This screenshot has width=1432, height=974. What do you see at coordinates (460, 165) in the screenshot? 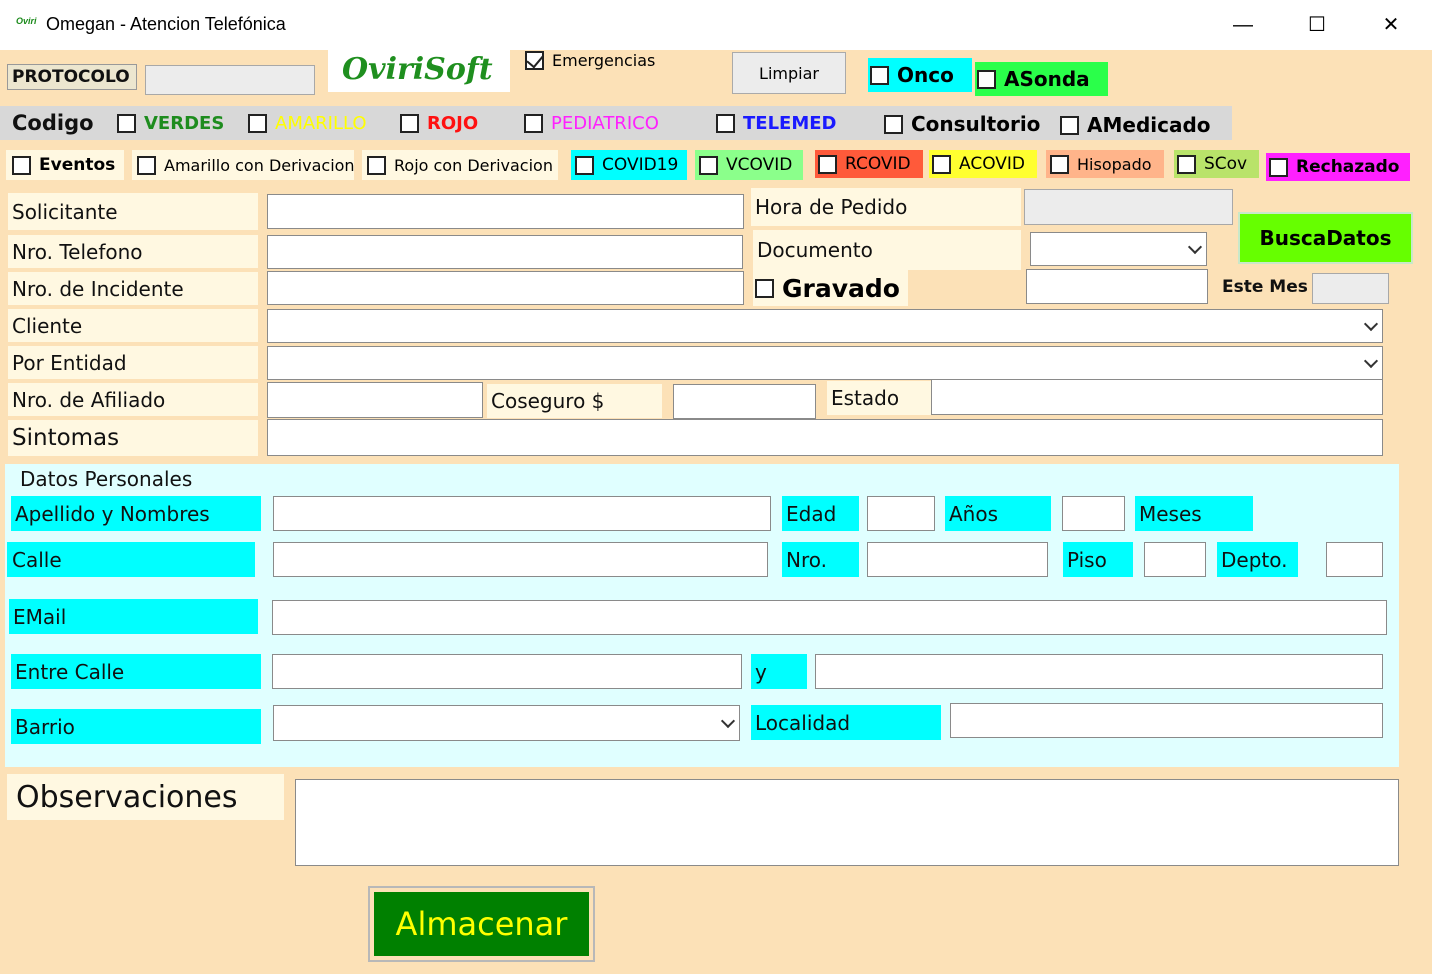
I see `rojo-derivacion-checkbox: Rojo con Derivacion` at bounding box center [460, 165].